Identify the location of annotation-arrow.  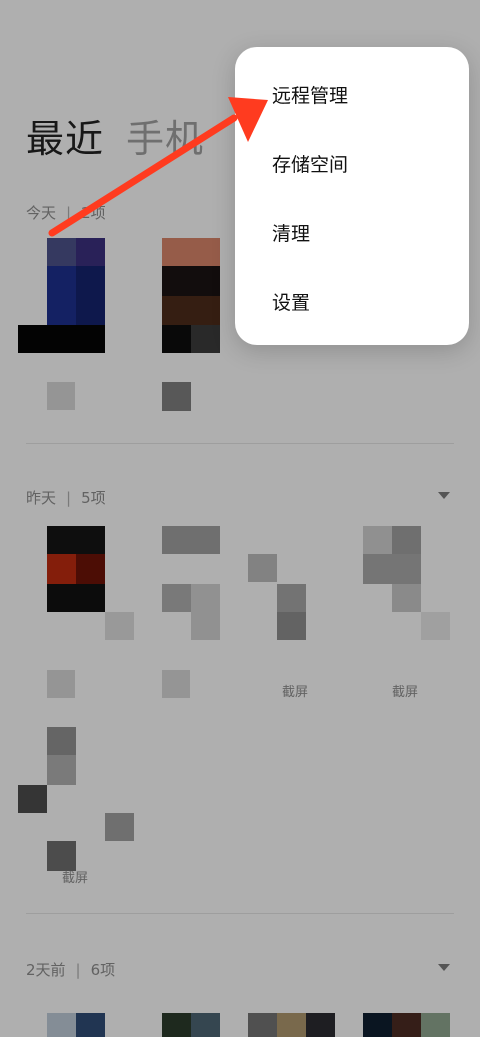
(158, 167).